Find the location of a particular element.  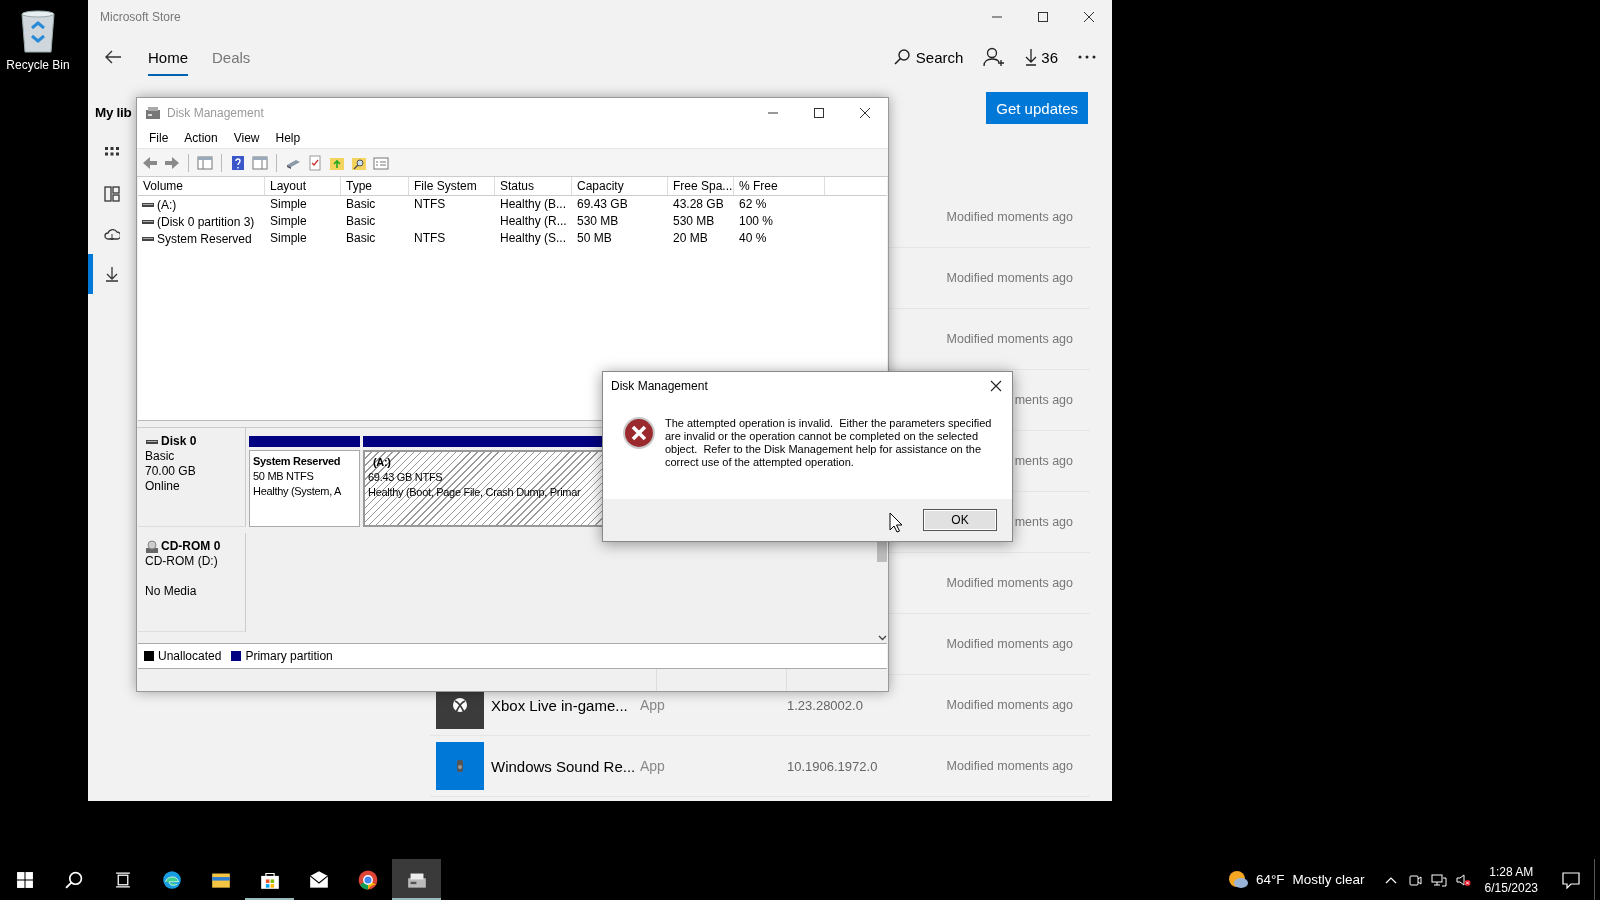

column-header: Type is located at coordinates (375, 186).